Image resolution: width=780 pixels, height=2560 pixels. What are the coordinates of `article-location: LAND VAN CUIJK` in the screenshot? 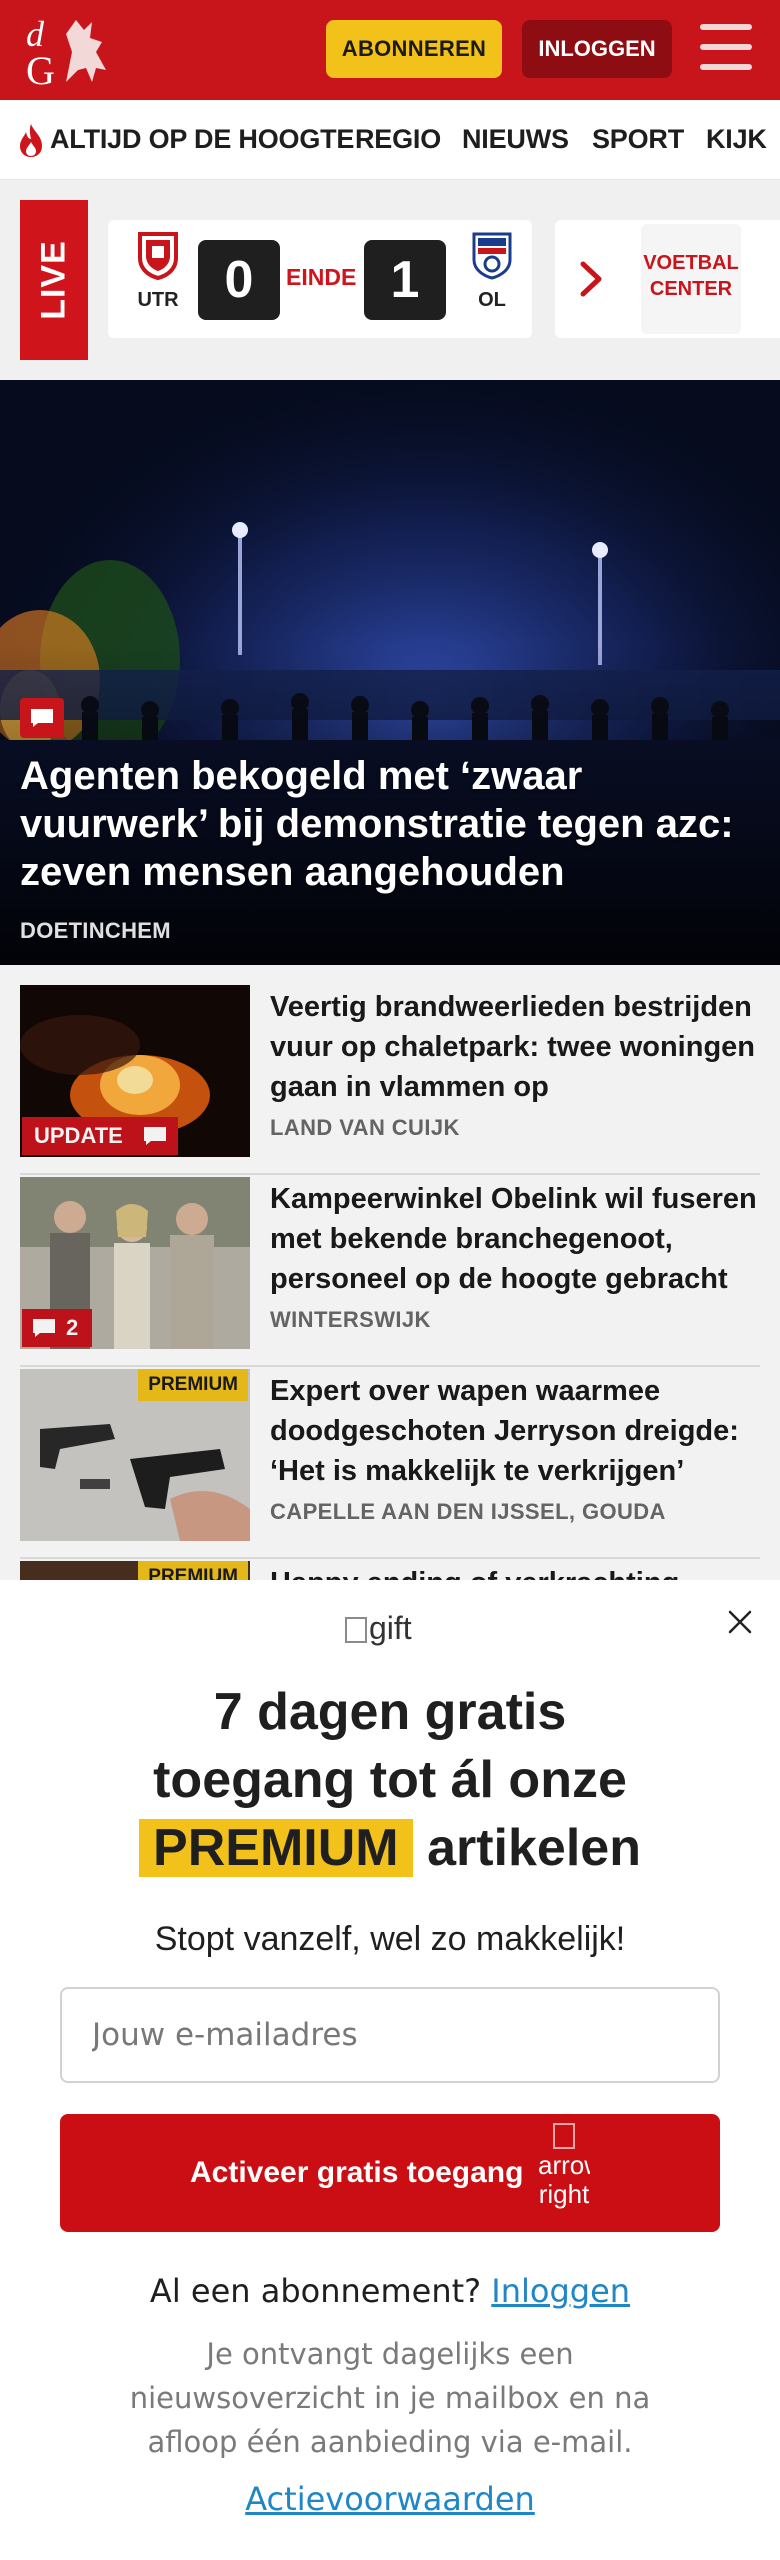 It's located at (365, 1127).